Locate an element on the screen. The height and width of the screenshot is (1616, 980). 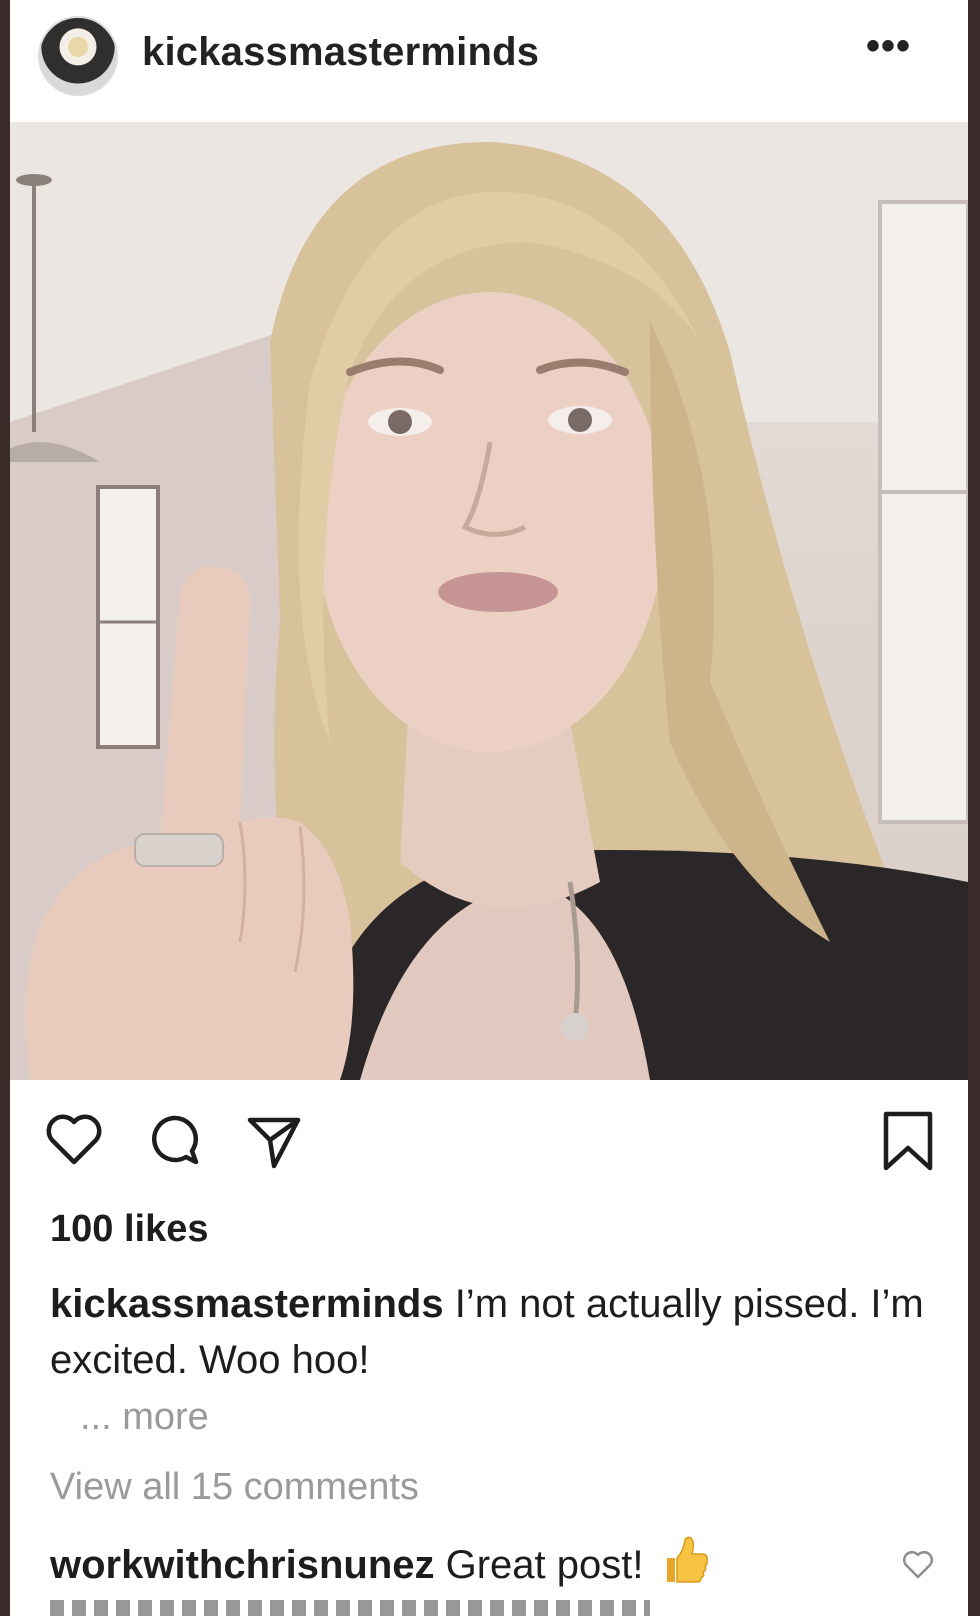
share-button is located at coordinates (274, 1140).